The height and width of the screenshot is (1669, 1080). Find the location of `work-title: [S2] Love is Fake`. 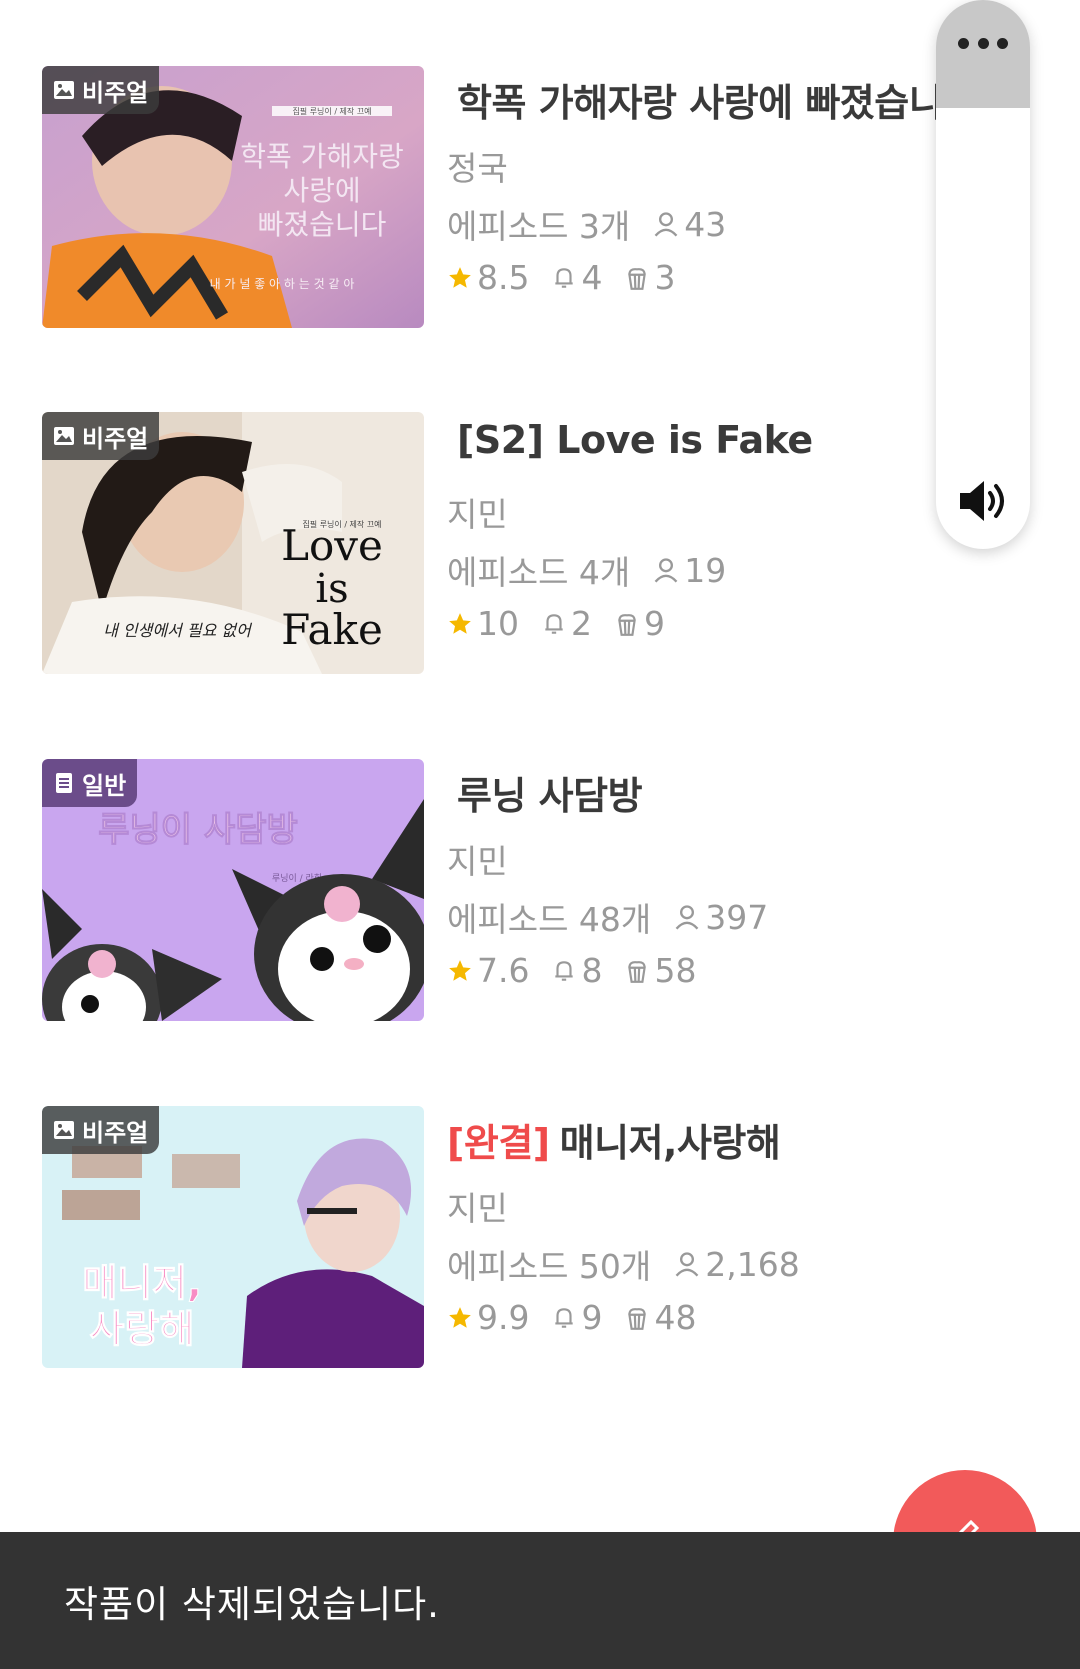

work-title: [S2] Love is Fake is located at coordinates (630, 440).